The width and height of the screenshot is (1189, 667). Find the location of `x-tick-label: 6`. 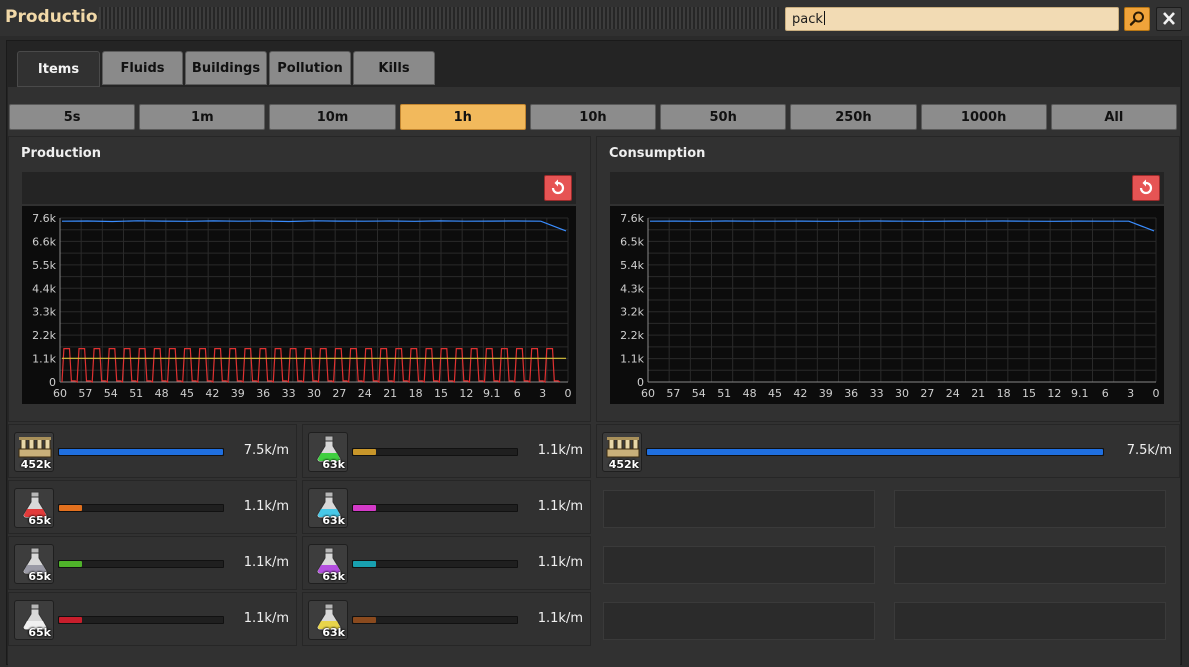

x-tick-label: 6 is located at coordinates (517, 393).